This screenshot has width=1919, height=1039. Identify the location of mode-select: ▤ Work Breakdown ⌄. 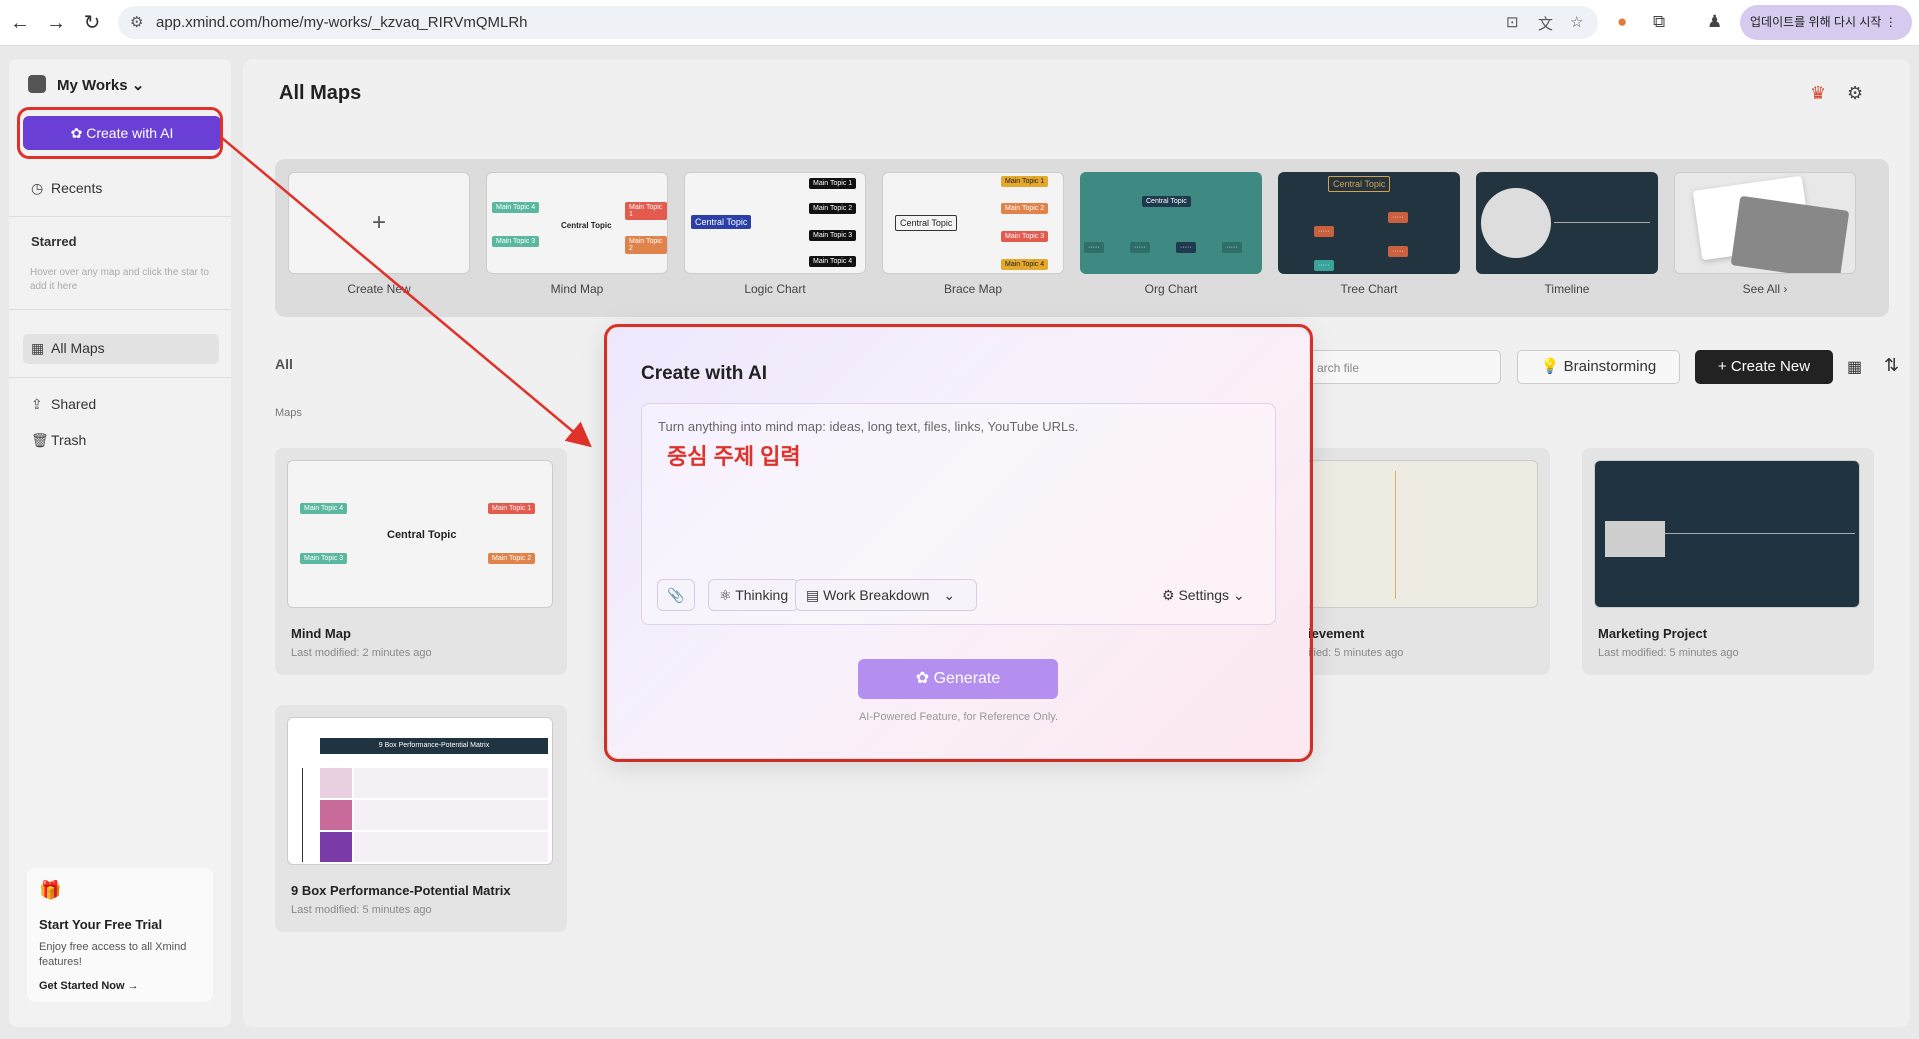
(886, 595).